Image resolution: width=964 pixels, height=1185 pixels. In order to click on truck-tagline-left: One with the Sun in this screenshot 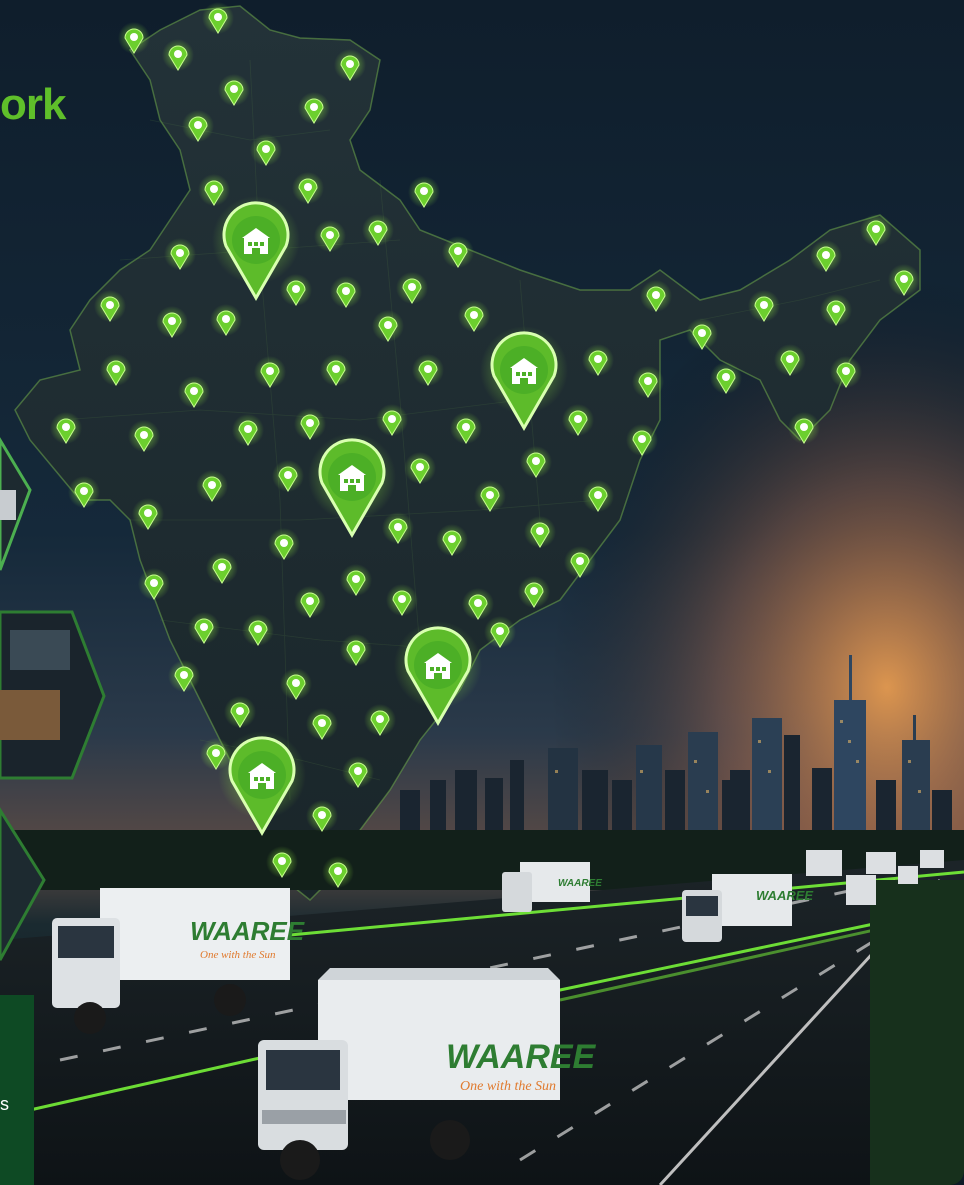, I will do `click(238, 955)`.